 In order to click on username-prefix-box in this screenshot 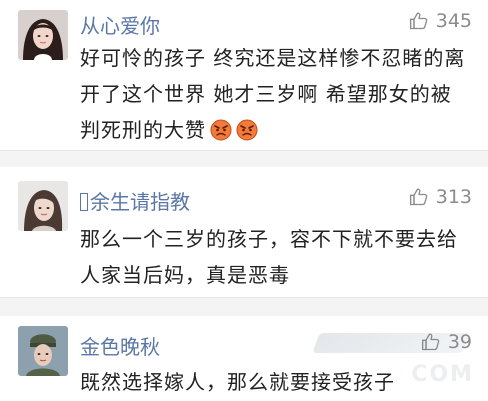, I will do `click(84, 202)`.